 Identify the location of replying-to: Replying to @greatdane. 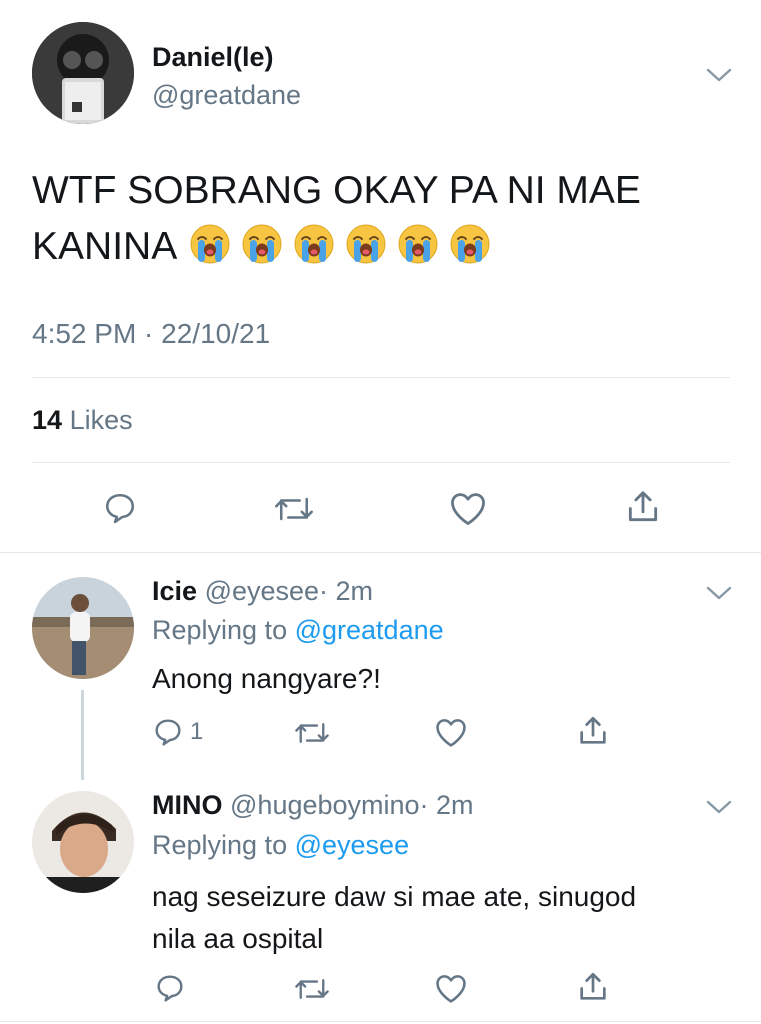
(298, 630).